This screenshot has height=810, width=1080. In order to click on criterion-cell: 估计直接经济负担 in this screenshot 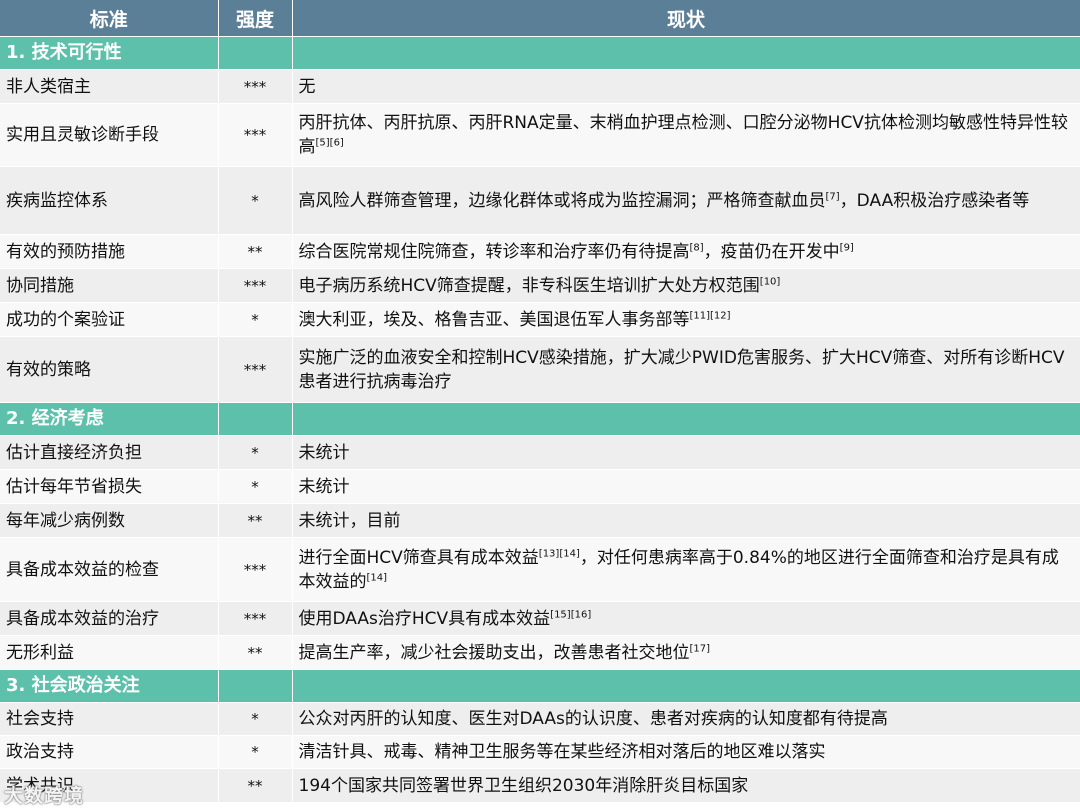, I will do `click(109, 452)`.